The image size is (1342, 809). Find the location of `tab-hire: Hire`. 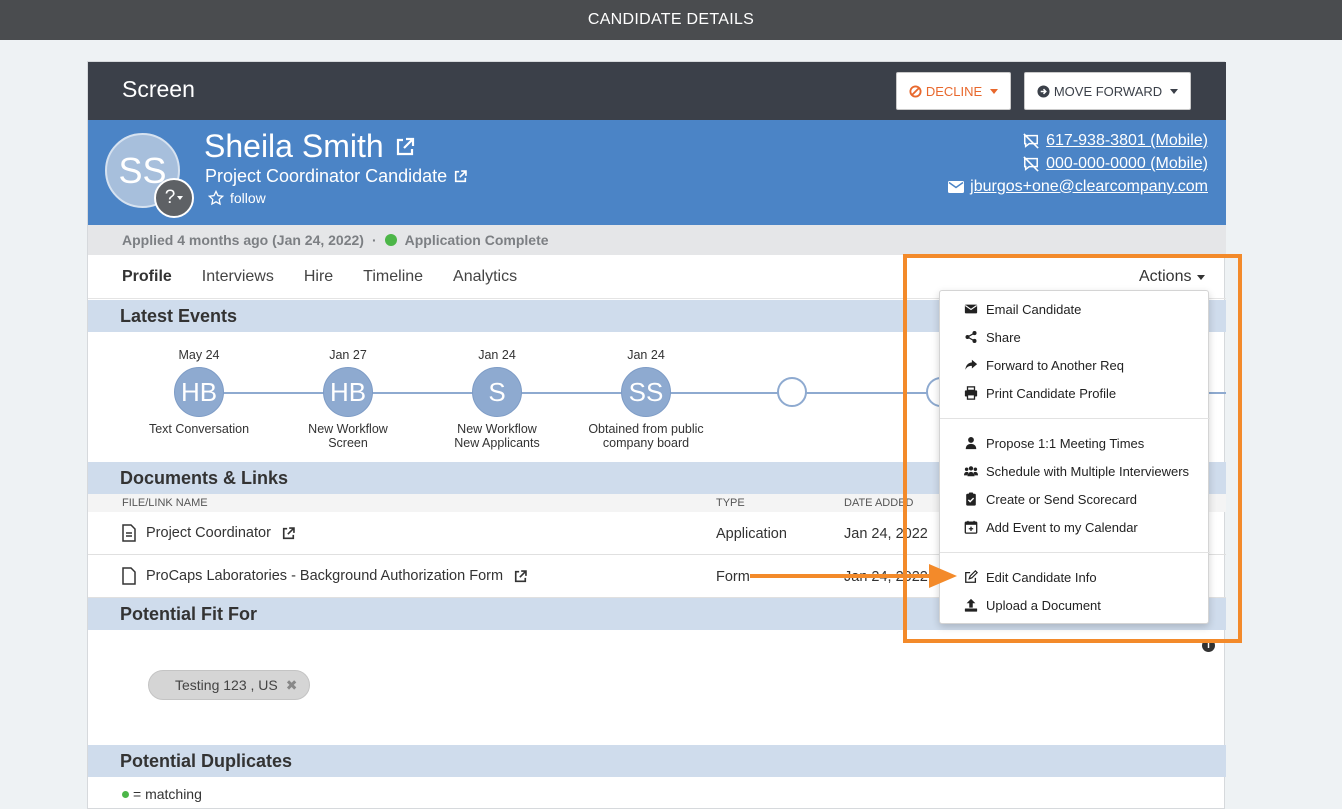

tab-hire: Hire is located at coordinates (318, 277).